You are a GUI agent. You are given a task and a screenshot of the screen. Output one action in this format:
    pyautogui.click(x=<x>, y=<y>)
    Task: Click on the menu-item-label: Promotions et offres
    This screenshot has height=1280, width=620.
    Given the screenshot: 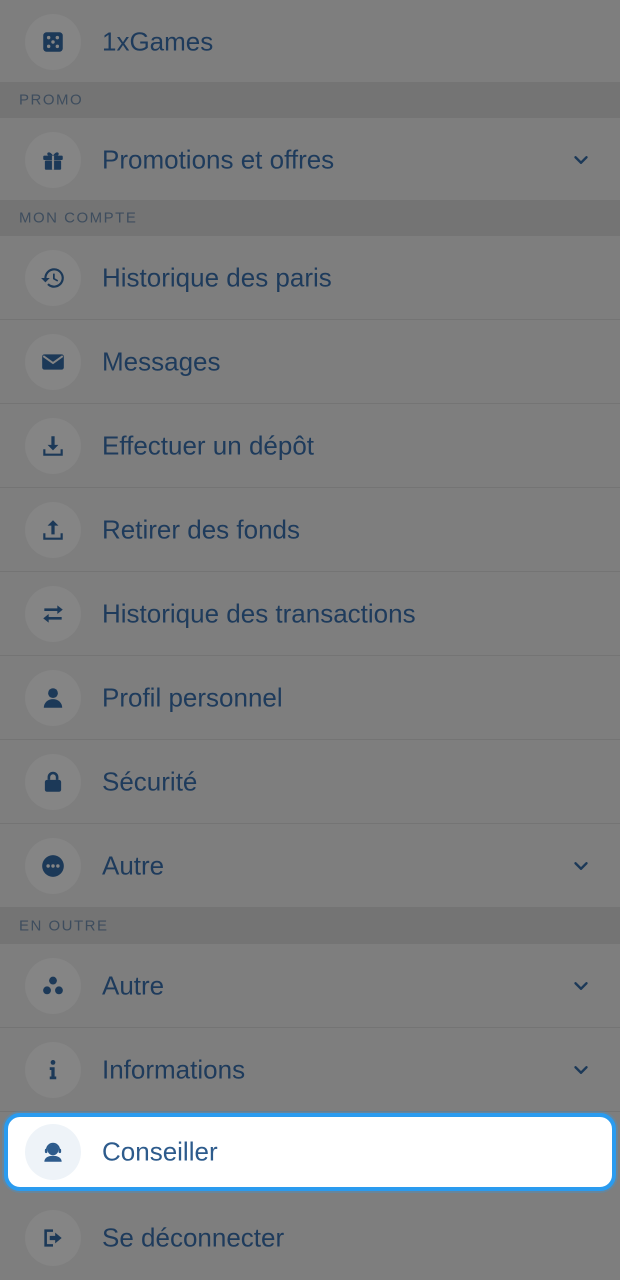 What is the action you would take?
    pyautogui.click(x=218, y=159)
    